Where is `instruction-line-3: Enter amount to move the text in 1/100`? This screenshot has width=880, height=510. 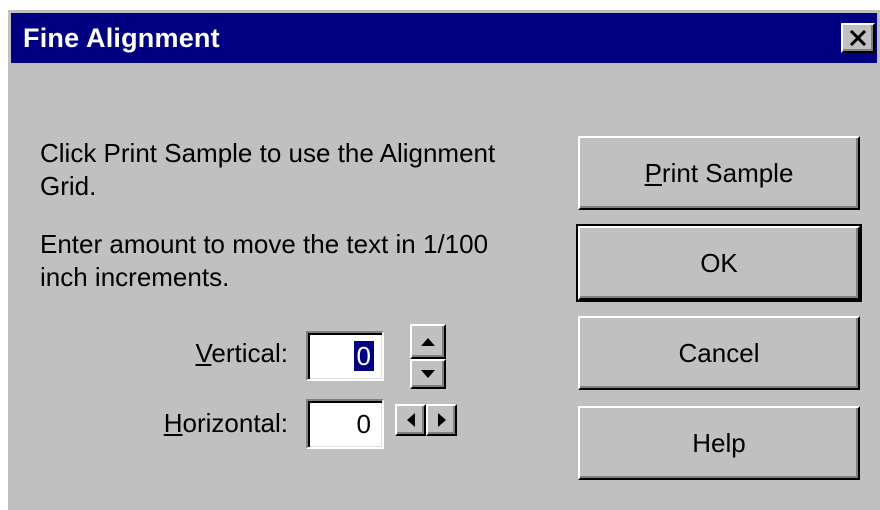
instruction-line-3: Enter amount to move the text in 1/100 is located at coordinates (264, 244).